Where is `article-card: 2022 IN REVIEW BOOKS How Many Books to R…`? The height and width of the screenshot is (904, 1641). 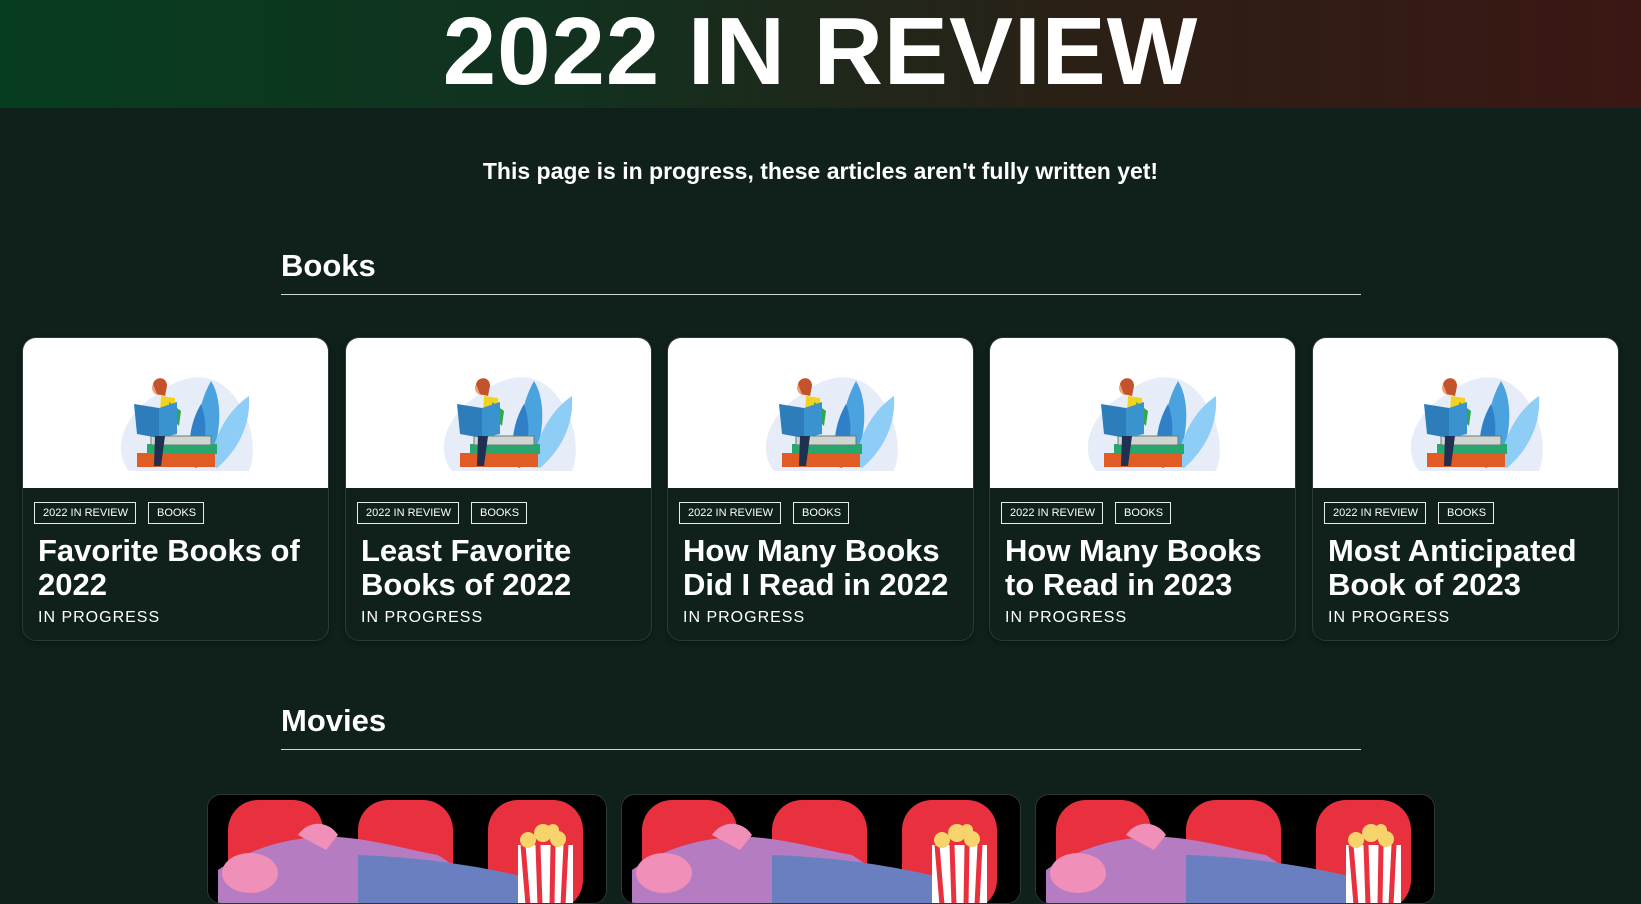
article-card: 2022 IN REVIEW BOOKS How Many Books to R… is located at coordinates (1142, 489).